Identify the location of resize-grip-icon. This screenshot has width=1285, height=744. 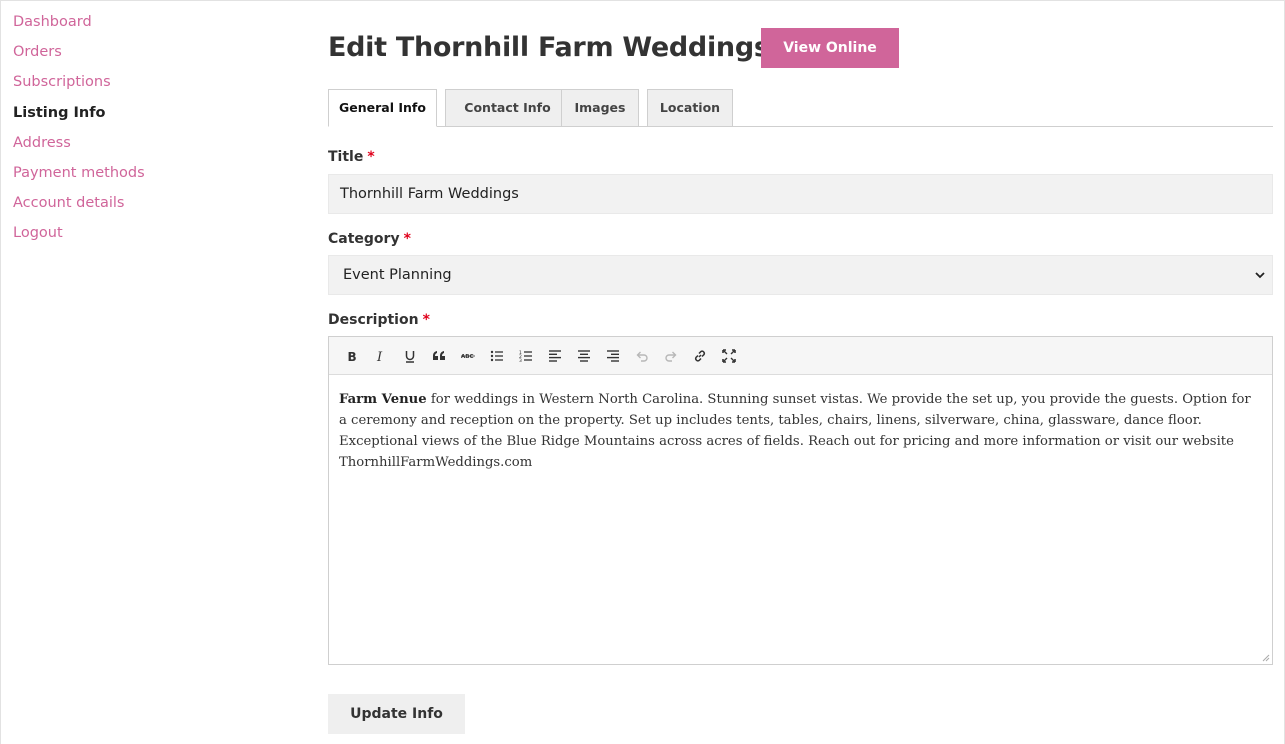
(1265, 657).